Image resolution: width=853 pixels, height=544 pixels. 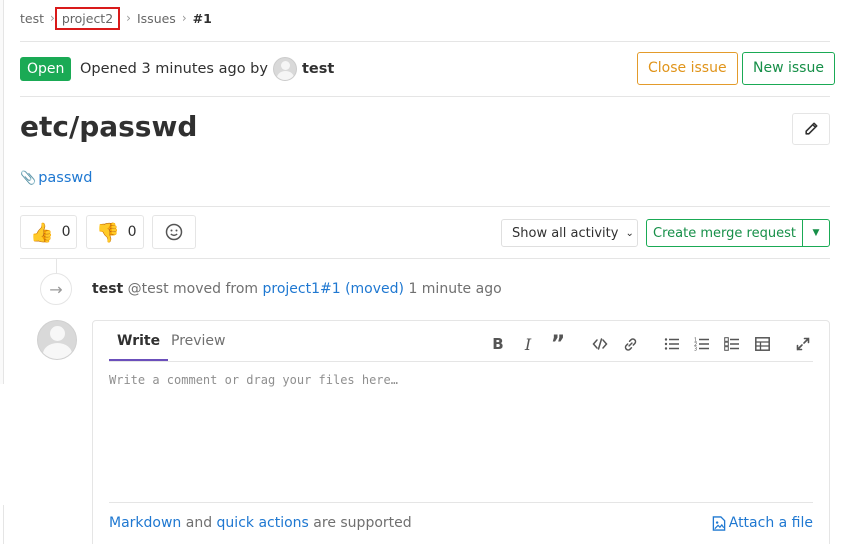 What do you see at coordinates (145, 523) in the screenshot?
I see `markdown-link: Markdown` at bounding box center [145, 523].